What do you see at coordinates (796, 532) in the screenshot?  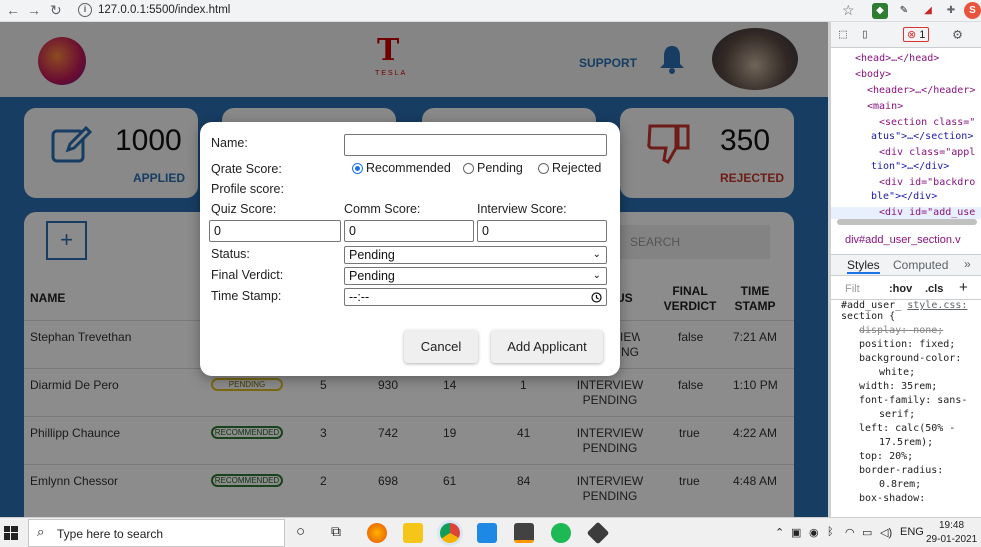 I see `tray-device-icon: ▣` at bounding box center [796, 532].